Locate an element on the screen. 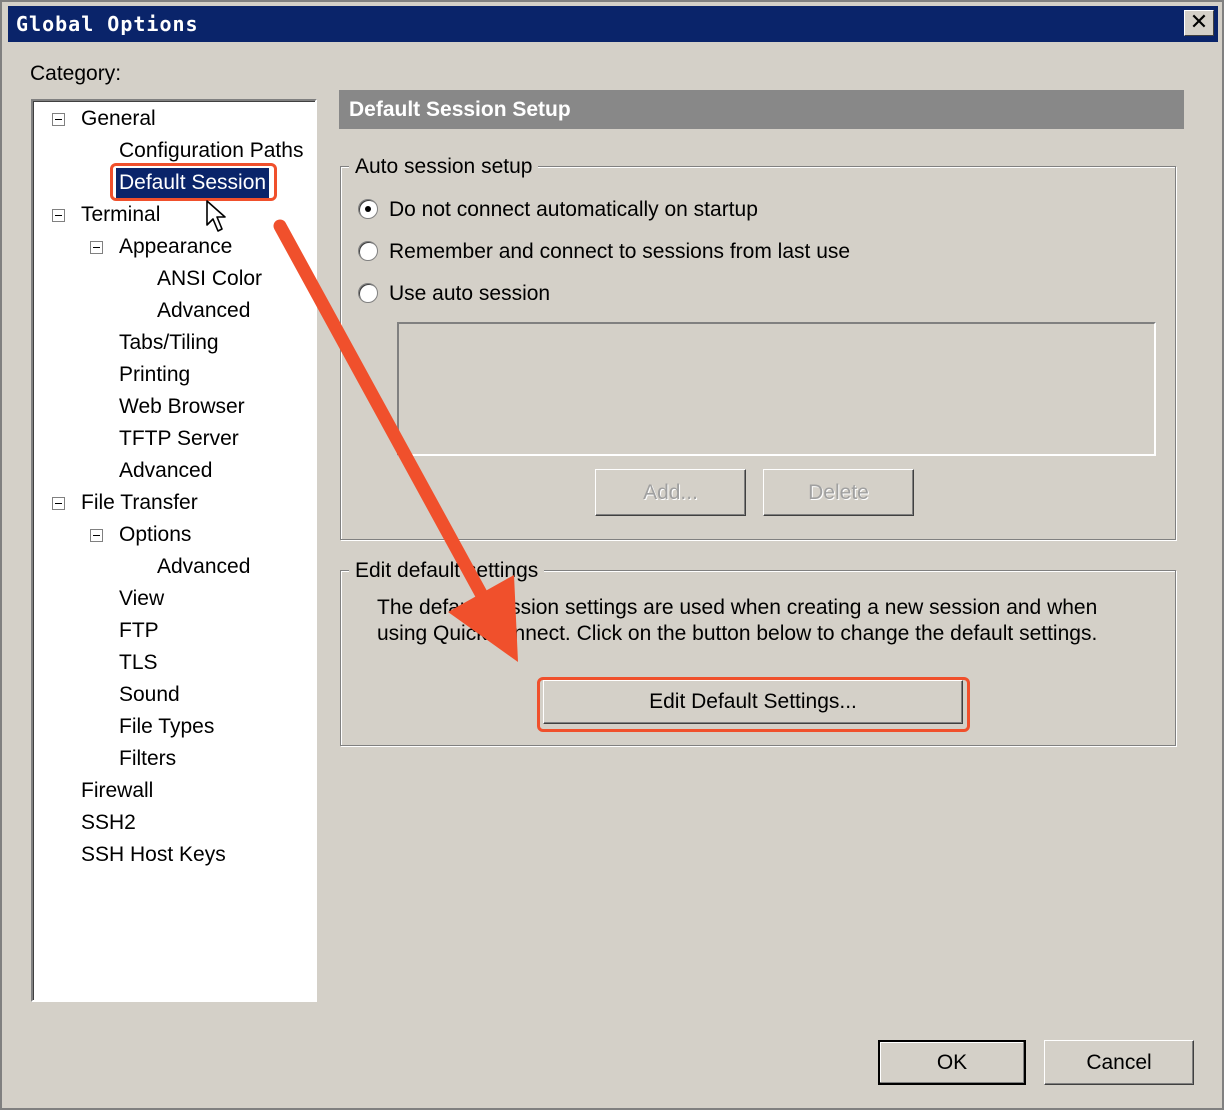 The height and width of the screenshot is (1114, 1228). tree-item-sound: Sound is located at coordinates (149, 695).